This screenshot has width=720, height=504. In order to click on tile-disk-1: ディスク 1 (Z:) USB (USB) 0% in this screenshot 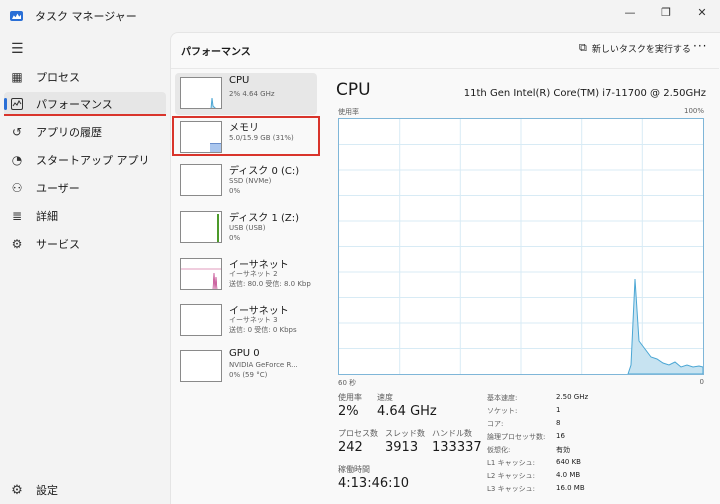, I will do `click(246, 228)`.